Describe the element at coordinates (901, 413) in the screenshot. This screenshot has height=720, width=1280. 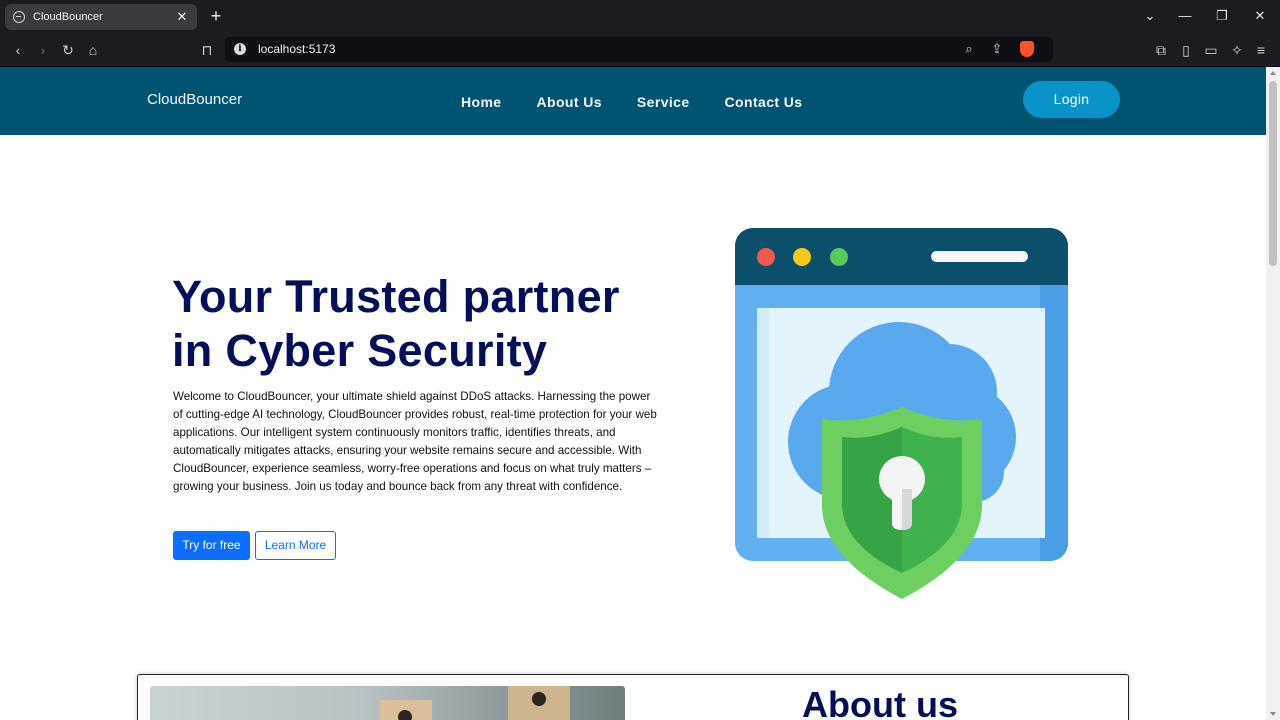
I see `browser-window-cloud-shield-lock-icon` at that location.